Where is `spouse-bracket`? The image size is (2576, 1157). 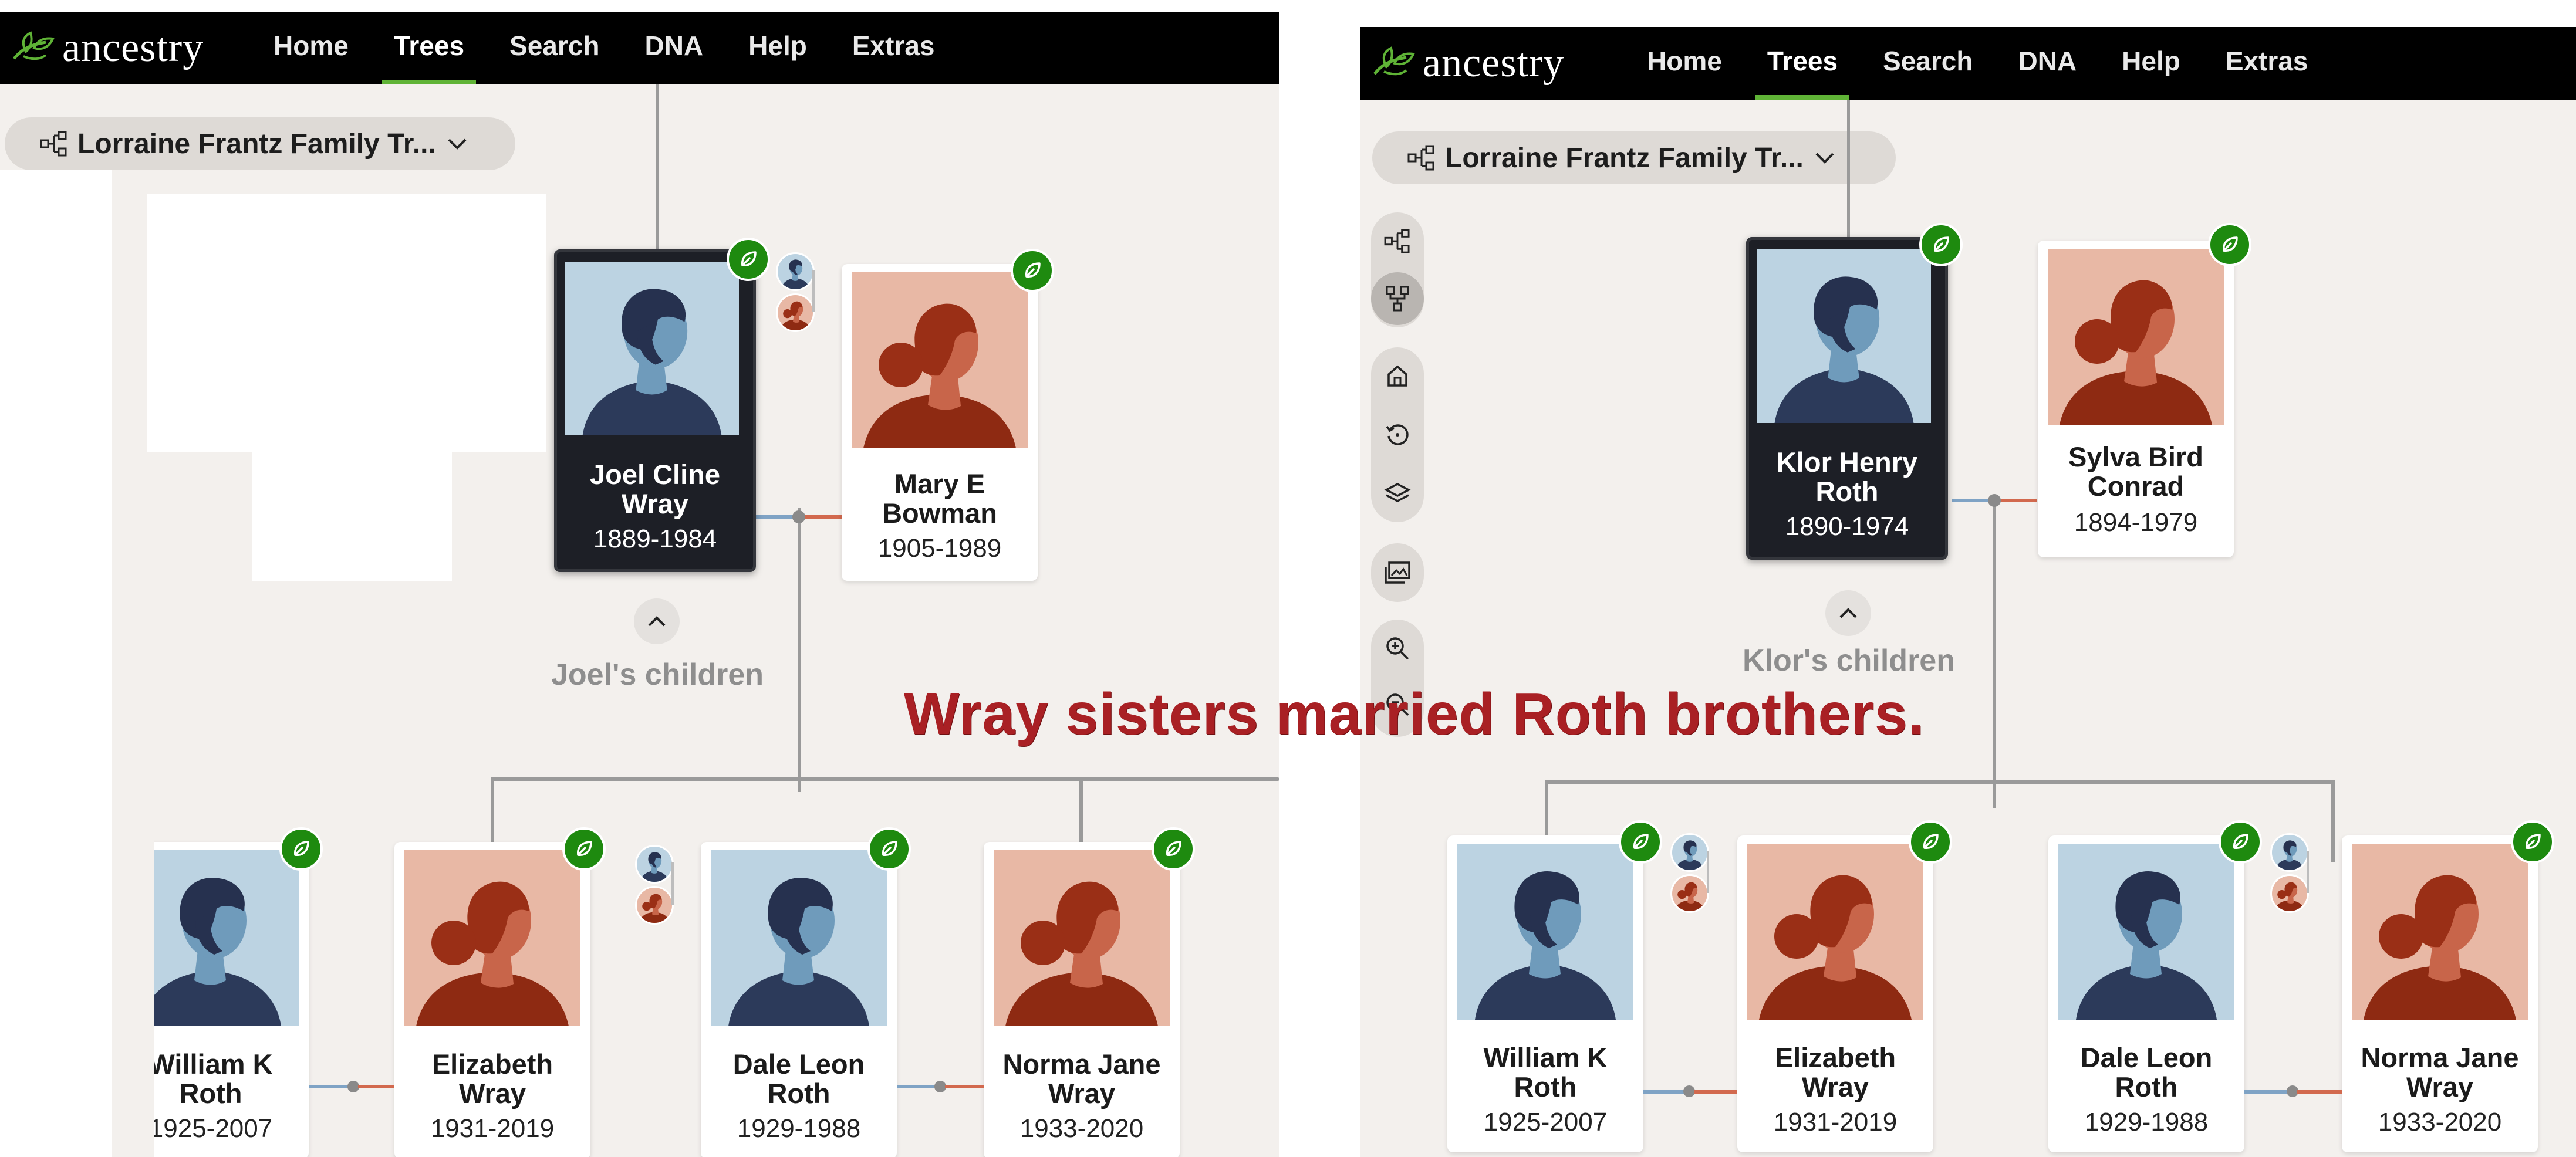 spouse-bracket is located at coordinates (1708, 872).